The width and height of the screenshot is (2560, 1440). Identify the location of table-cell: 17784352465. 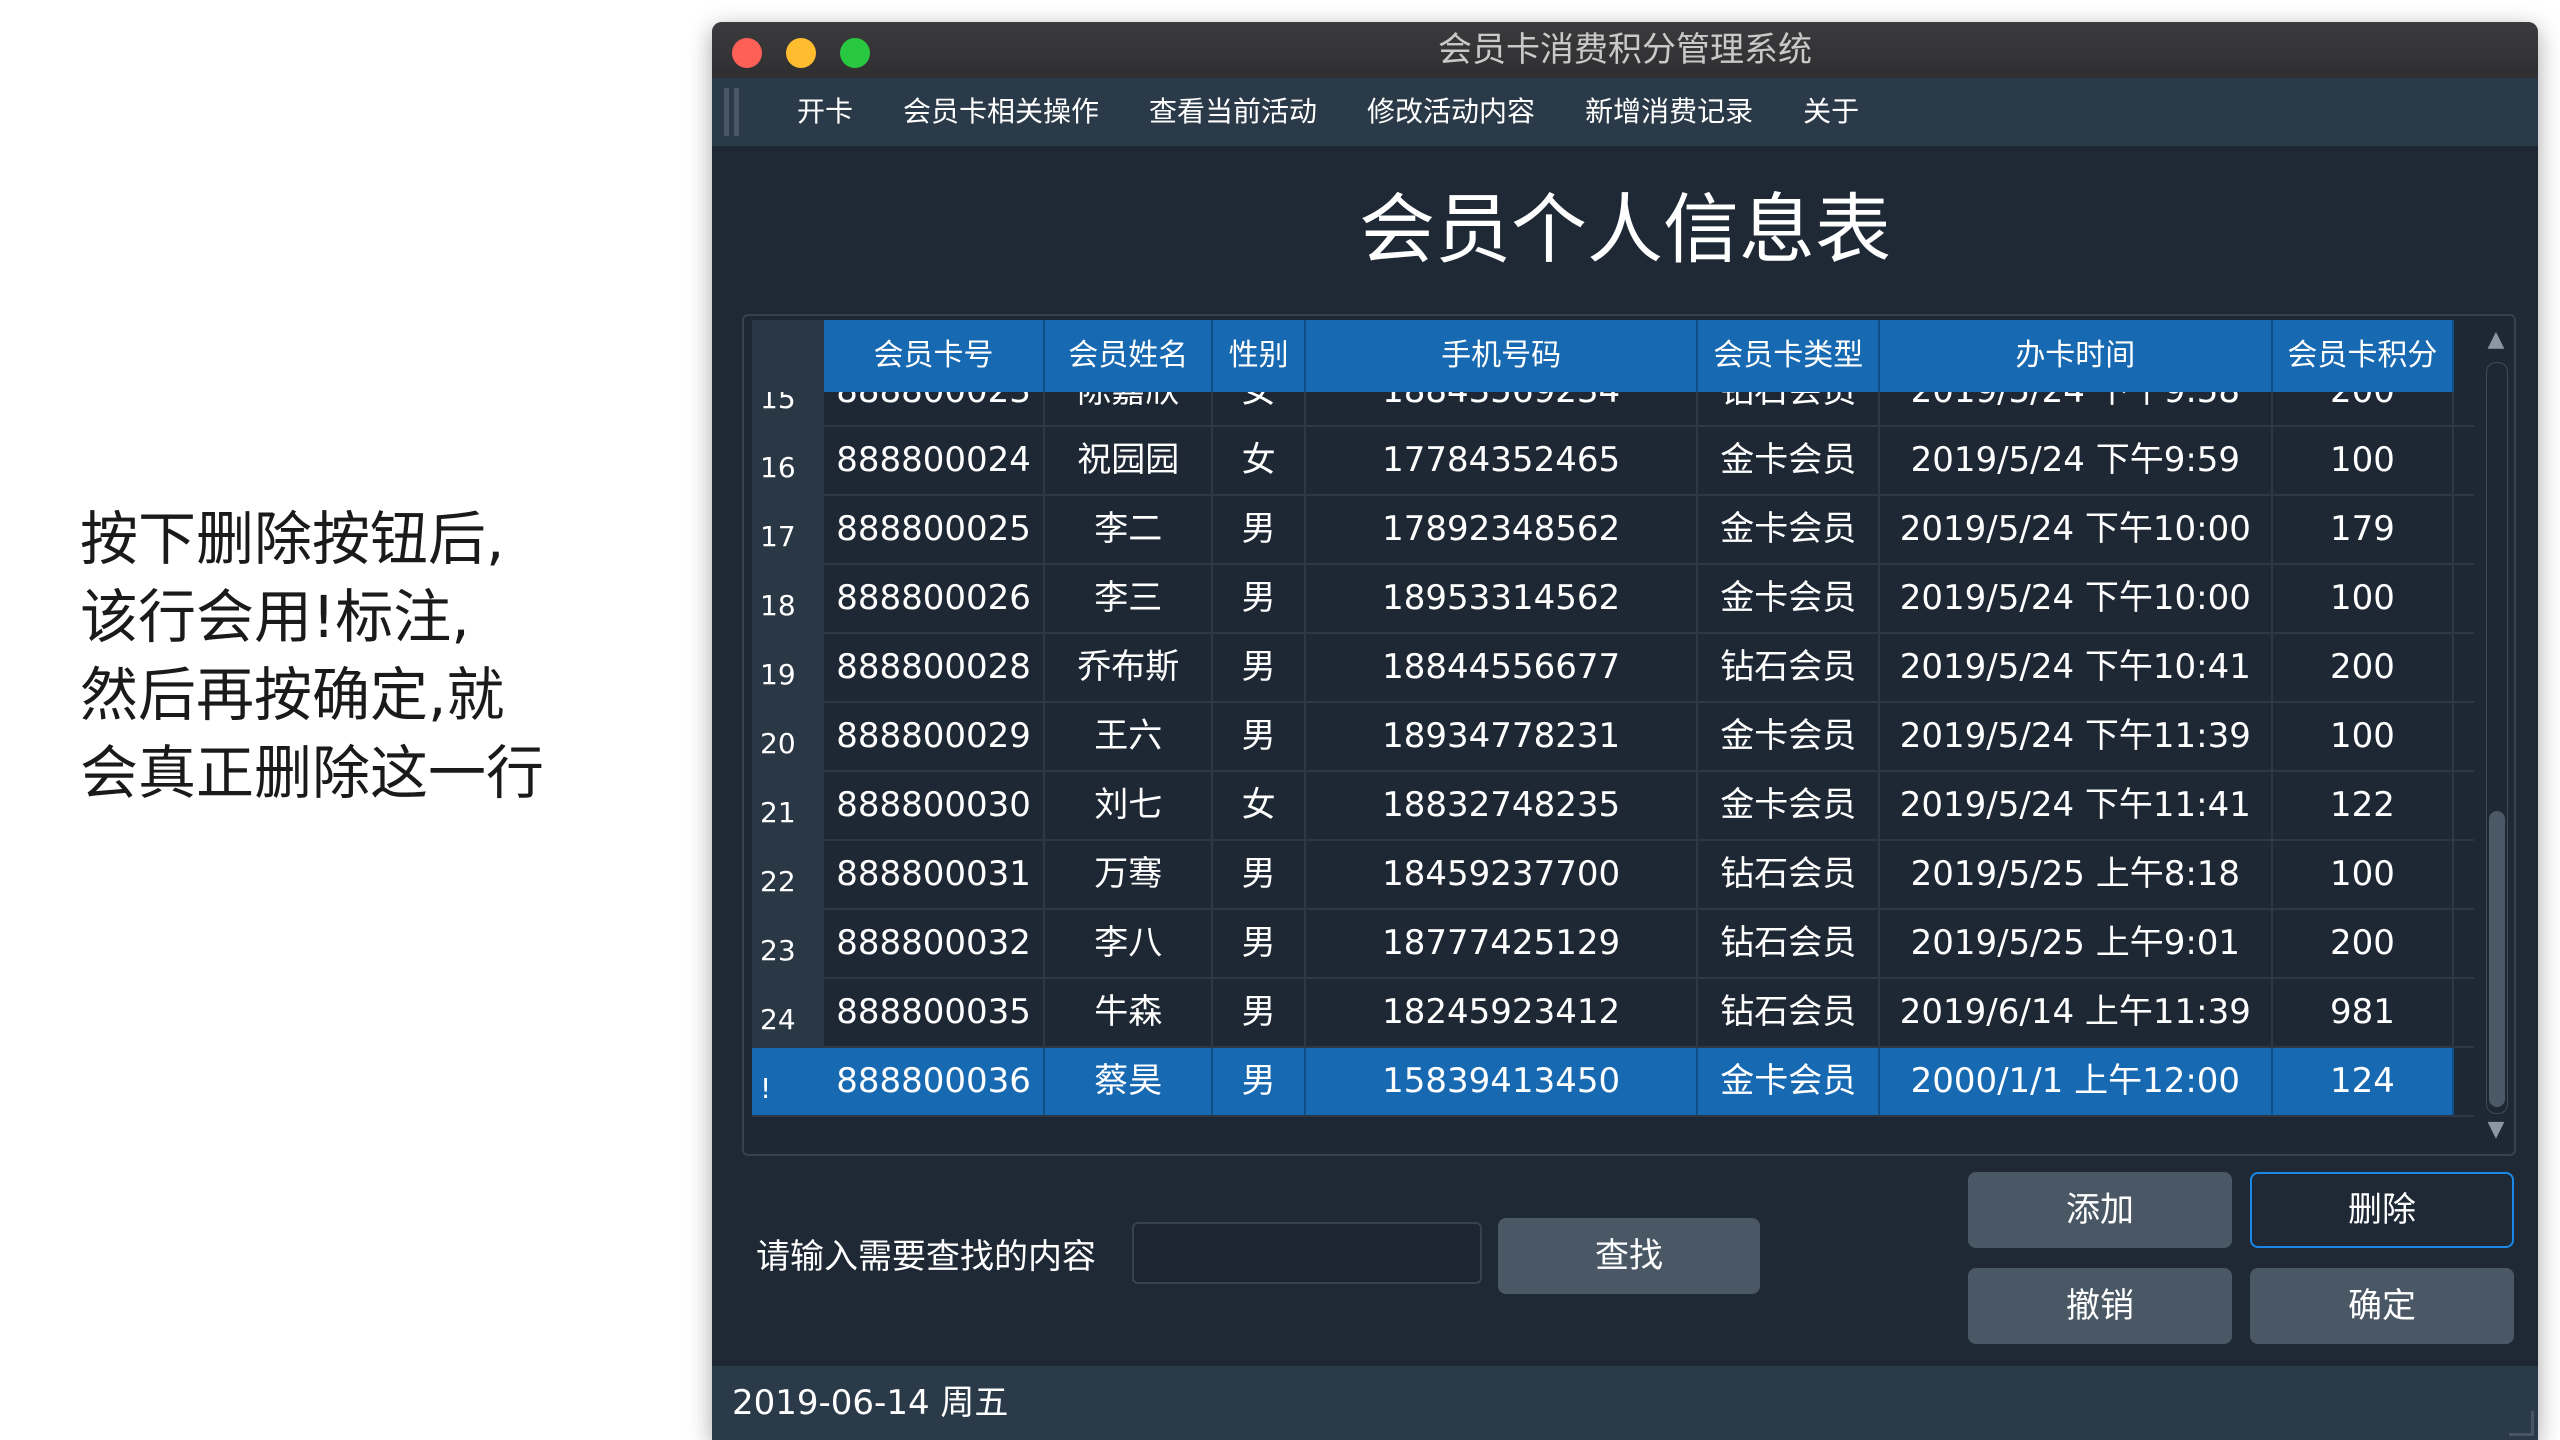
(1502, 460).